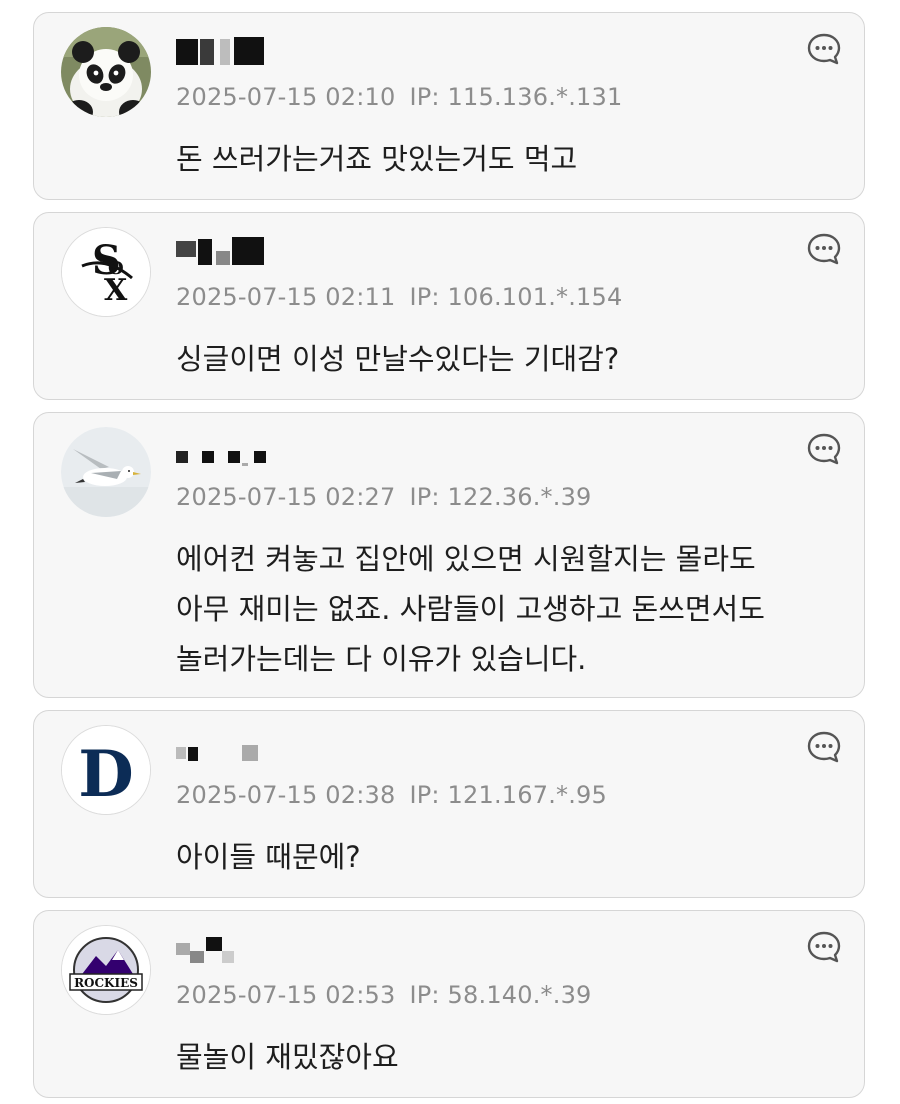 The image size is (900, 1104). I want to click on tigers-logo: D, so click(106, 770).